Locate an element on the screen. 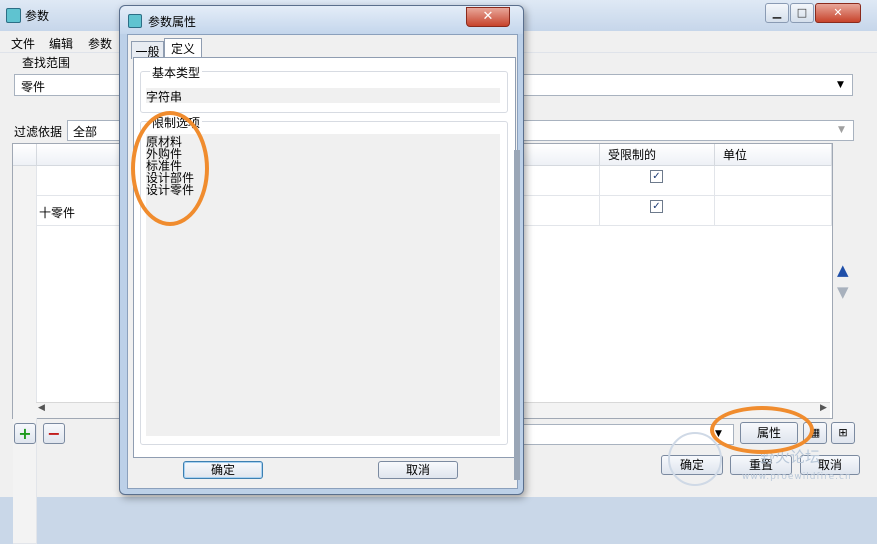 Image resolution: width=877 pixels, height=544 pixels. search-scope-label: 查找范围 is located at coordinates (46, 63).